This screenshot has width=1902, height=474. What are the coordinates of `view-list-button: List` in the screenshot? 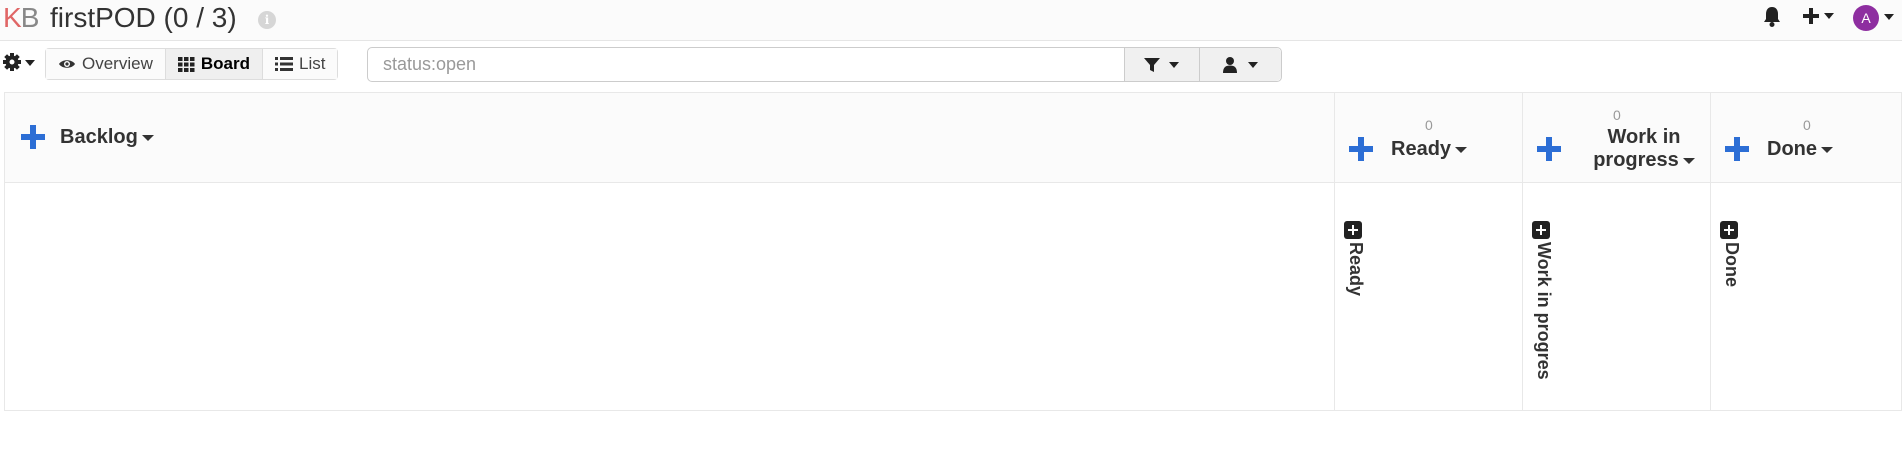 It's located at (300, 64).